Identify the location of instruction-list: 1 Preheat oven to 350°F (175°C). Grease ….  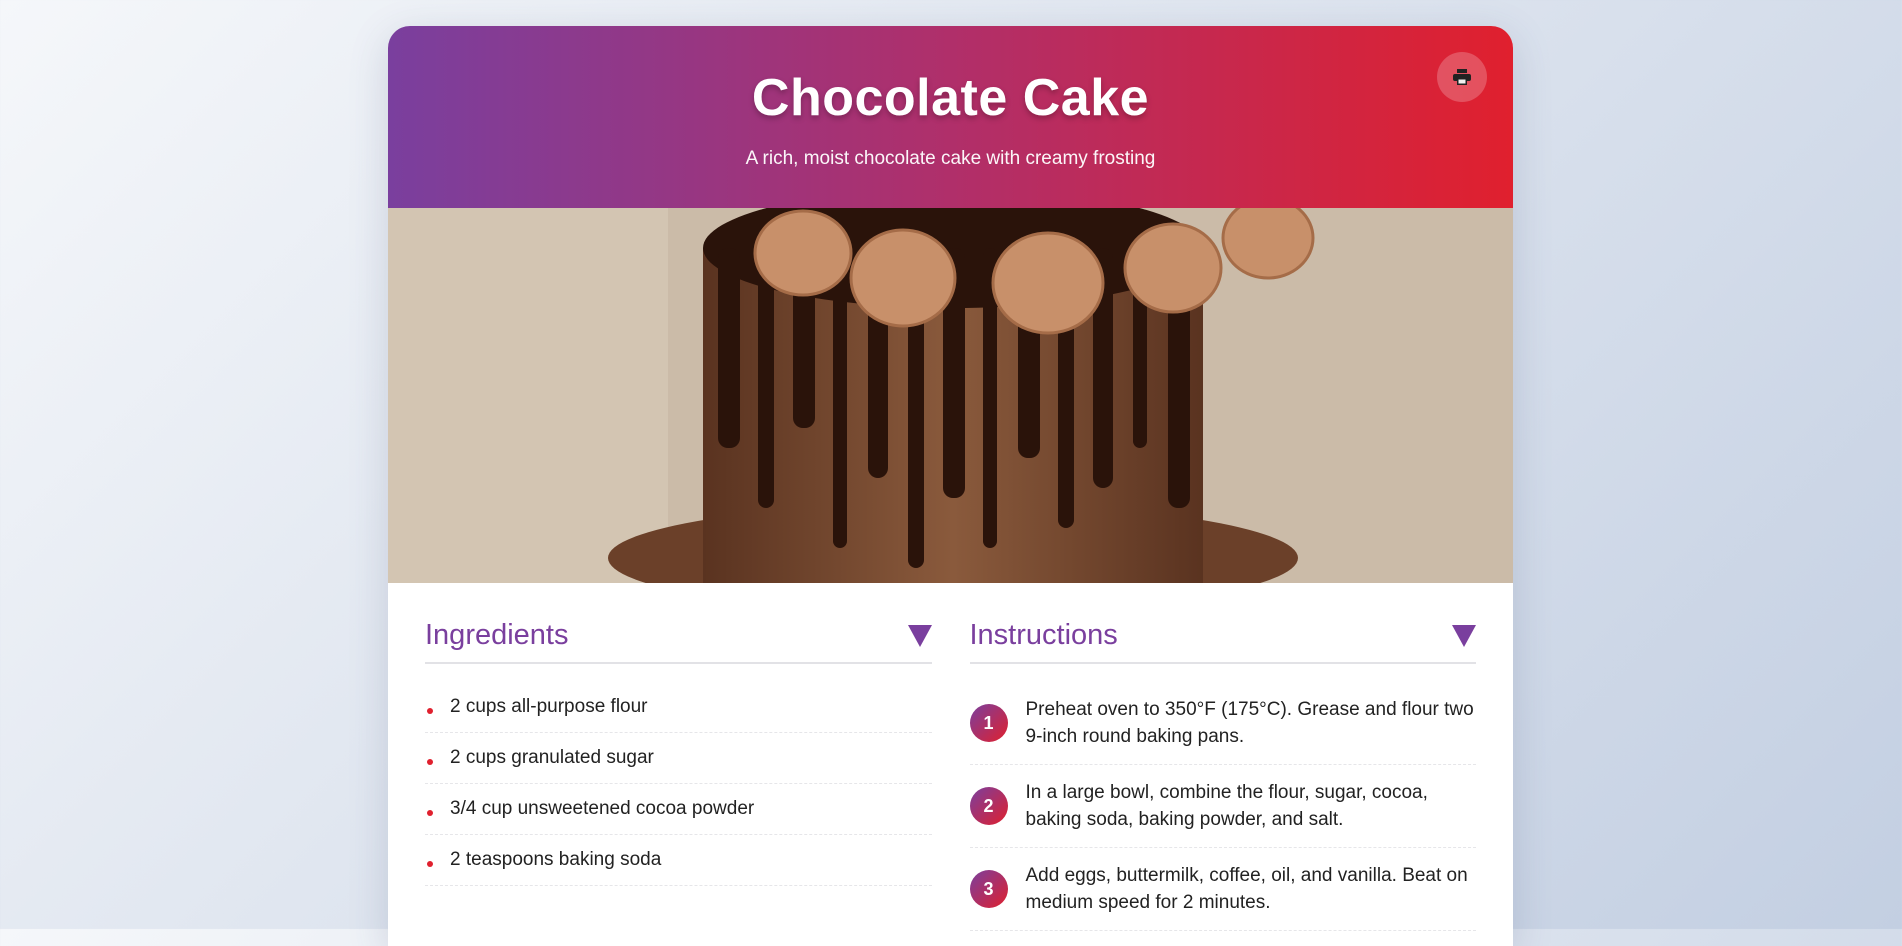
(1222, 806).